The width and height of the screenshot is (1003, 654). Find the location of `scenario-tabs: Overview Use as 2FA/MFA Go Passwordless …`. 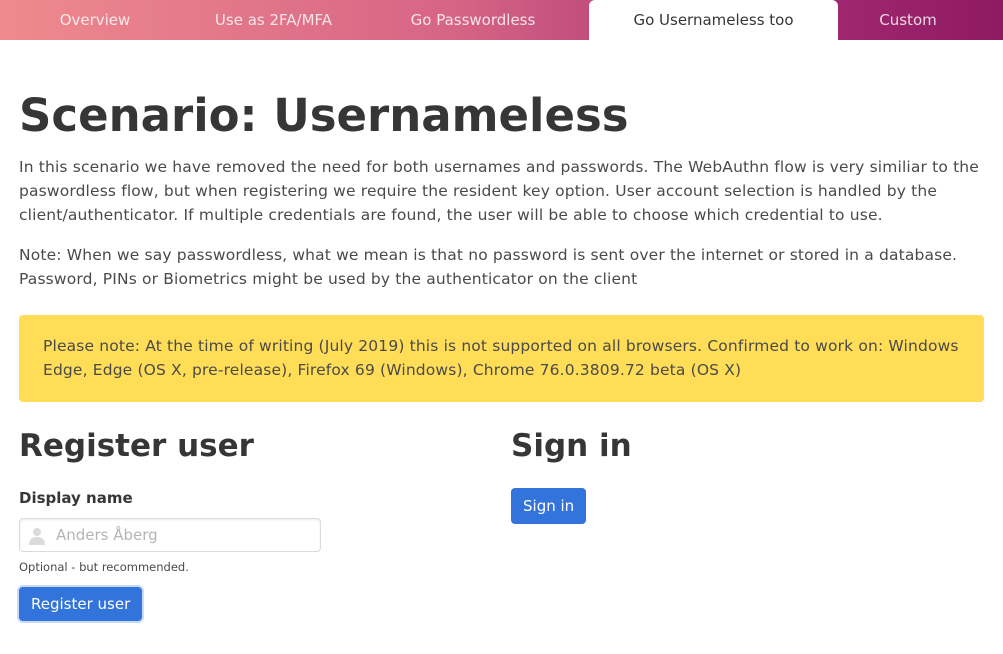

scenario-tabs: Overview Use as 2FA/MFA Go Passwordless … is located at coordinates (501, 20).